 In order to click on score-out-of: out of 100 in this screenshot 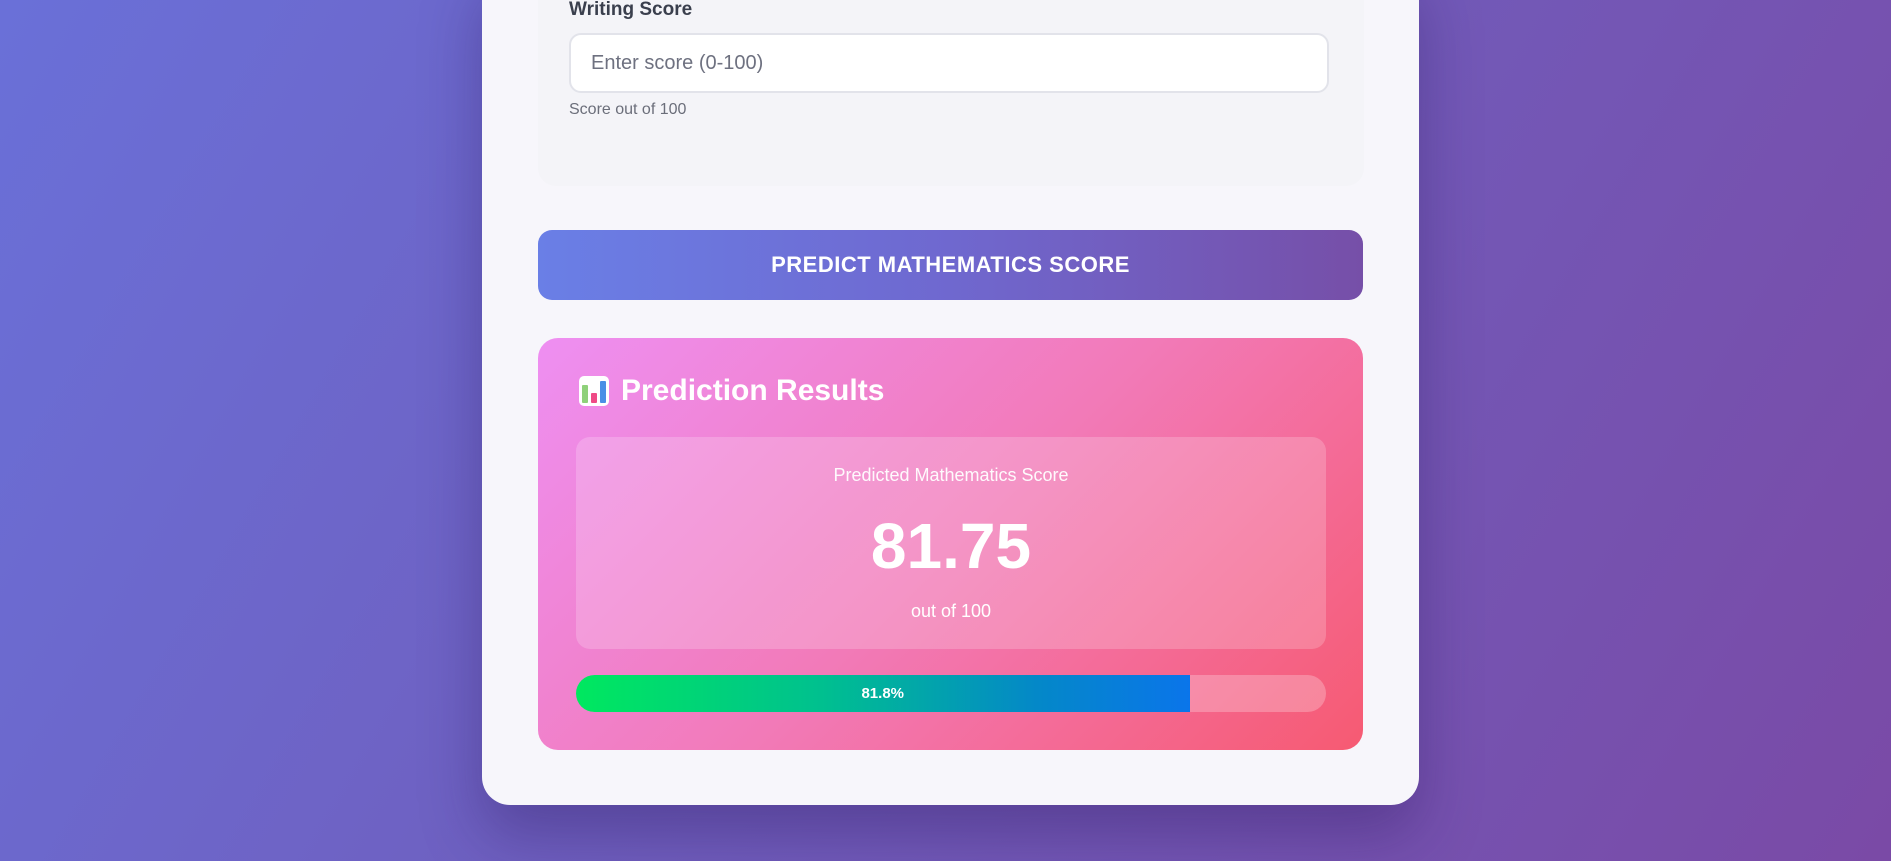, I will do `click(951, 611)`.